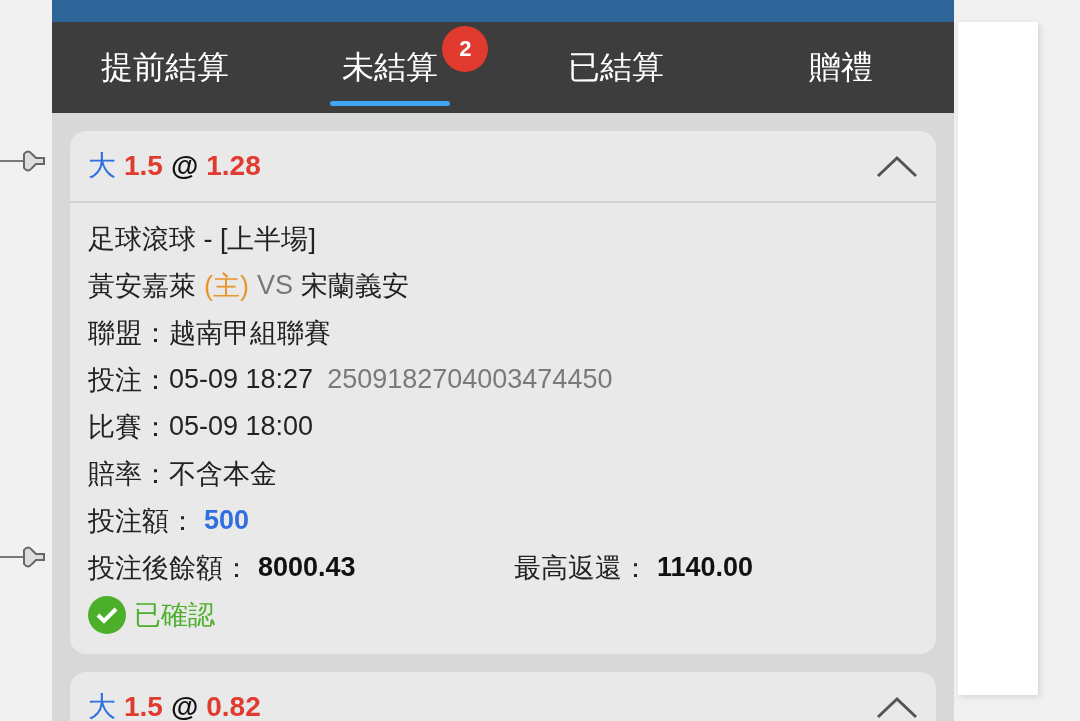 Image resolution: width=1080 pixels, height=721 pixels. I want to click on bet-odds: 1.28, so click(233, 166).